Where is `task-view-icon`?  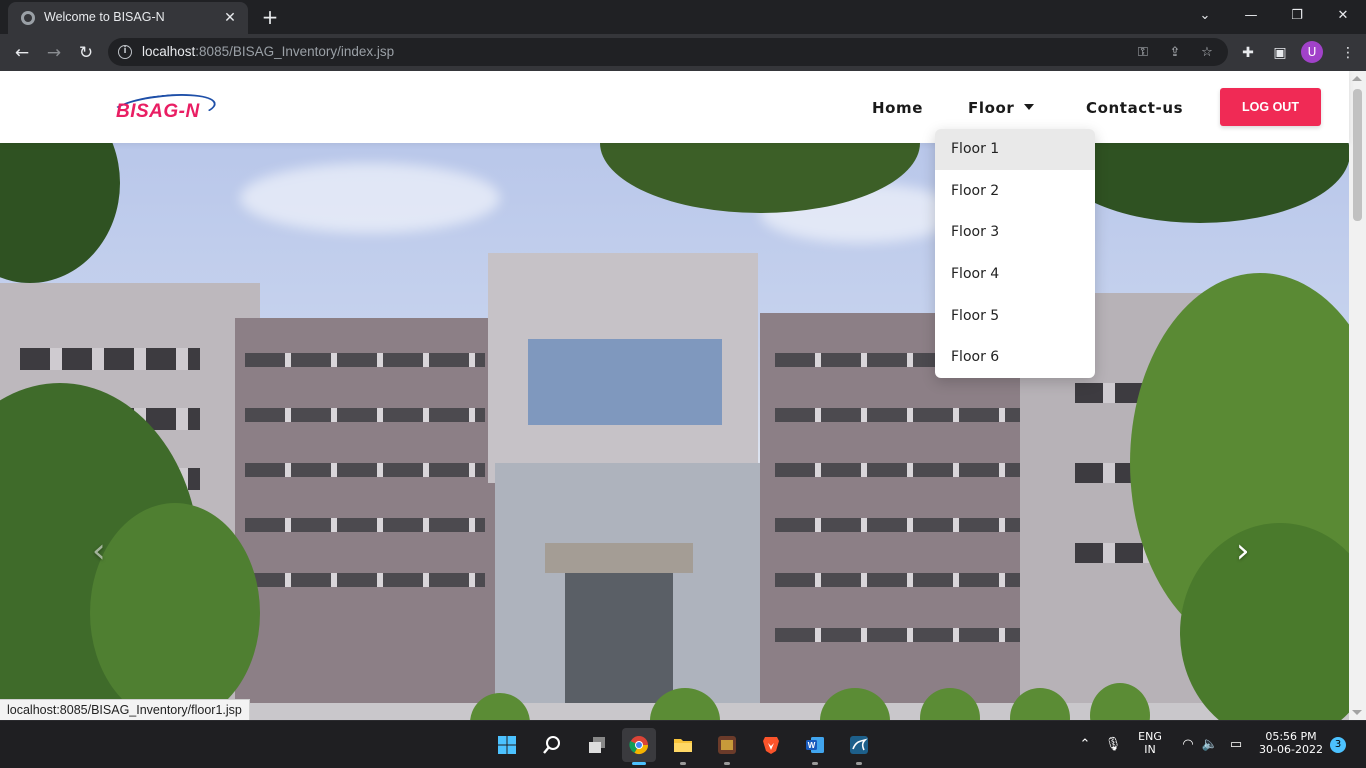 task-view-icon is located at coordinates (597, 745).